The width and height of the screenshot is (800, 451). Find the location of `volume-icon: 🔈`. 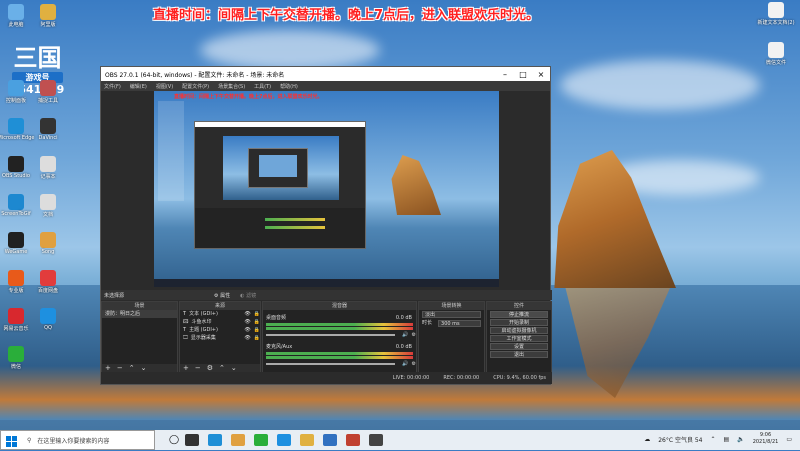

volume-icon: 🔈 is located at coordinates (740, 439).